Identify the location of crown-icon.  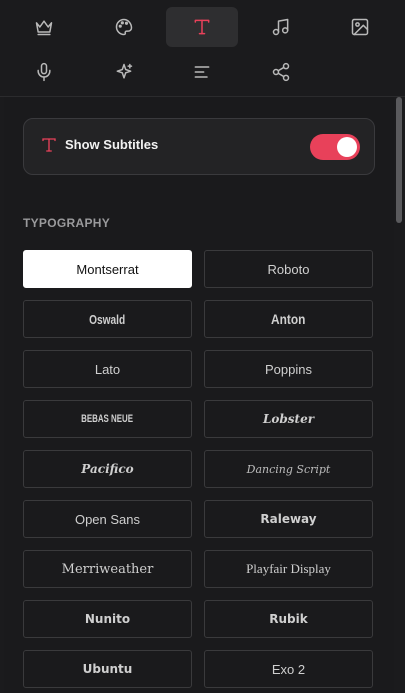
(44, 28).